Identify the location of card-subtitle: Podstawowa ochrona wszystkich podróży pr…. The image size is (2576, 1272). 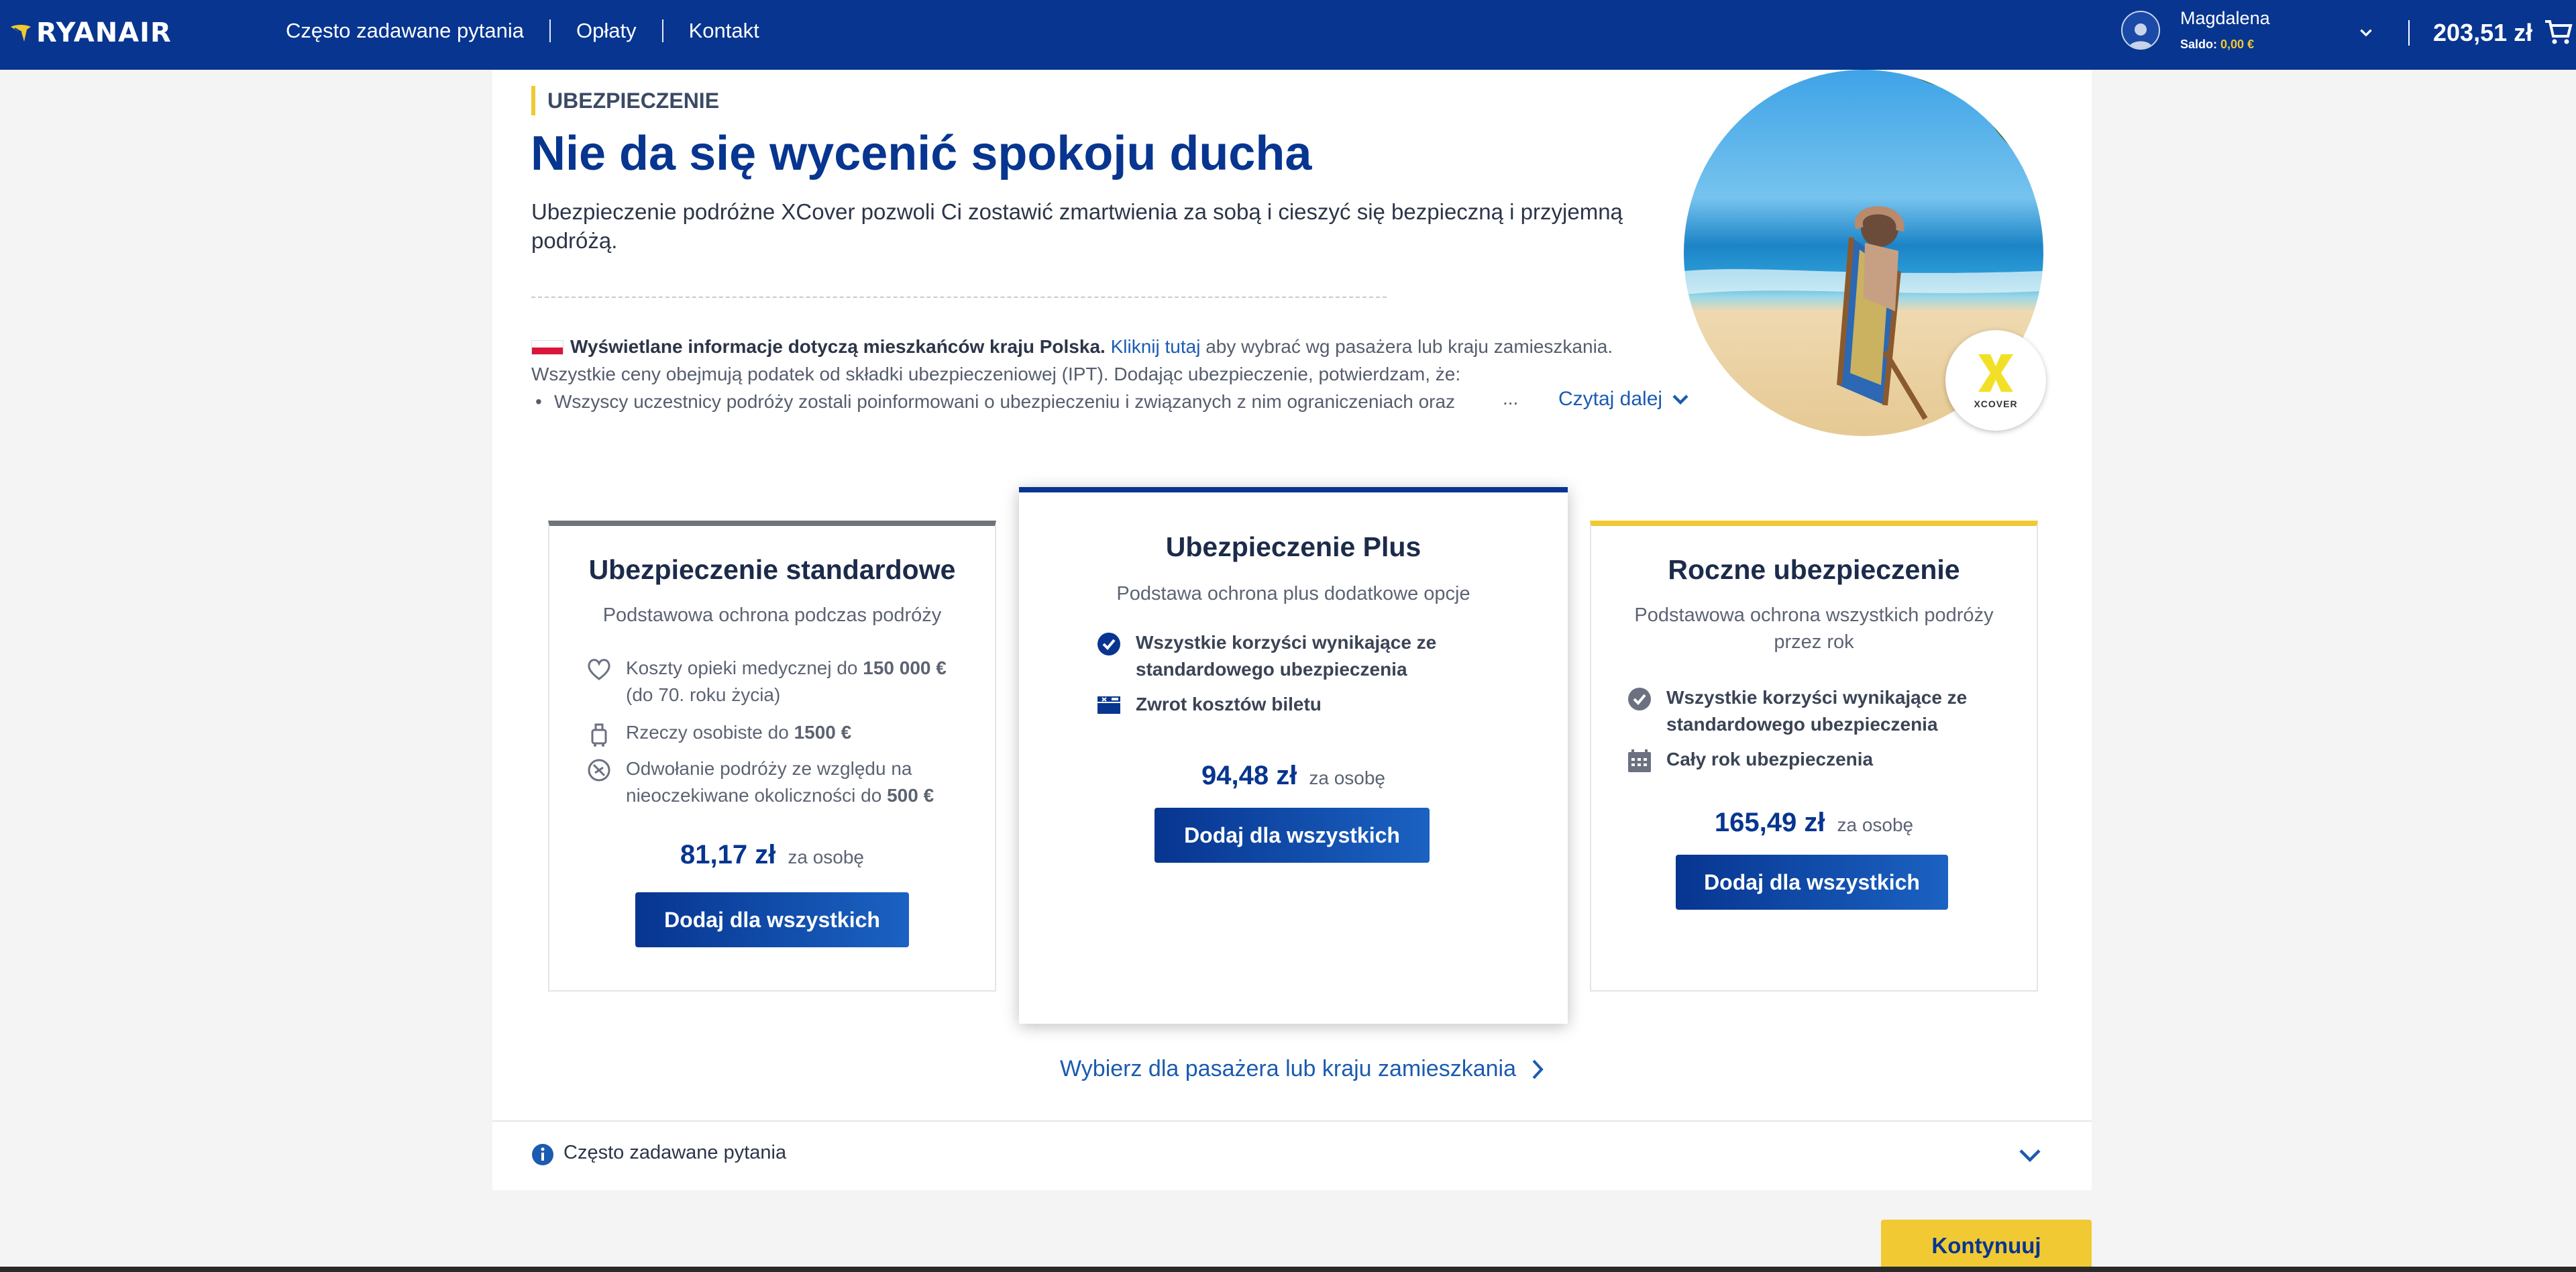
(1814, 628).